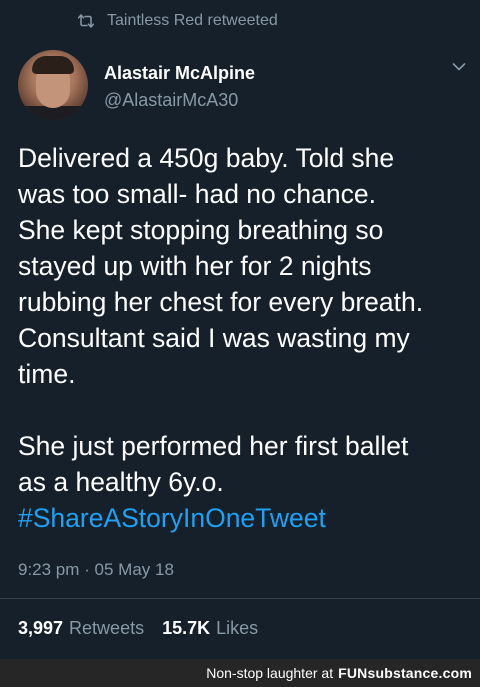  Describe the element at coordinates (201, 230) in the screenshot. I see `tweet-line: She kept stopping breathing so` at that location.